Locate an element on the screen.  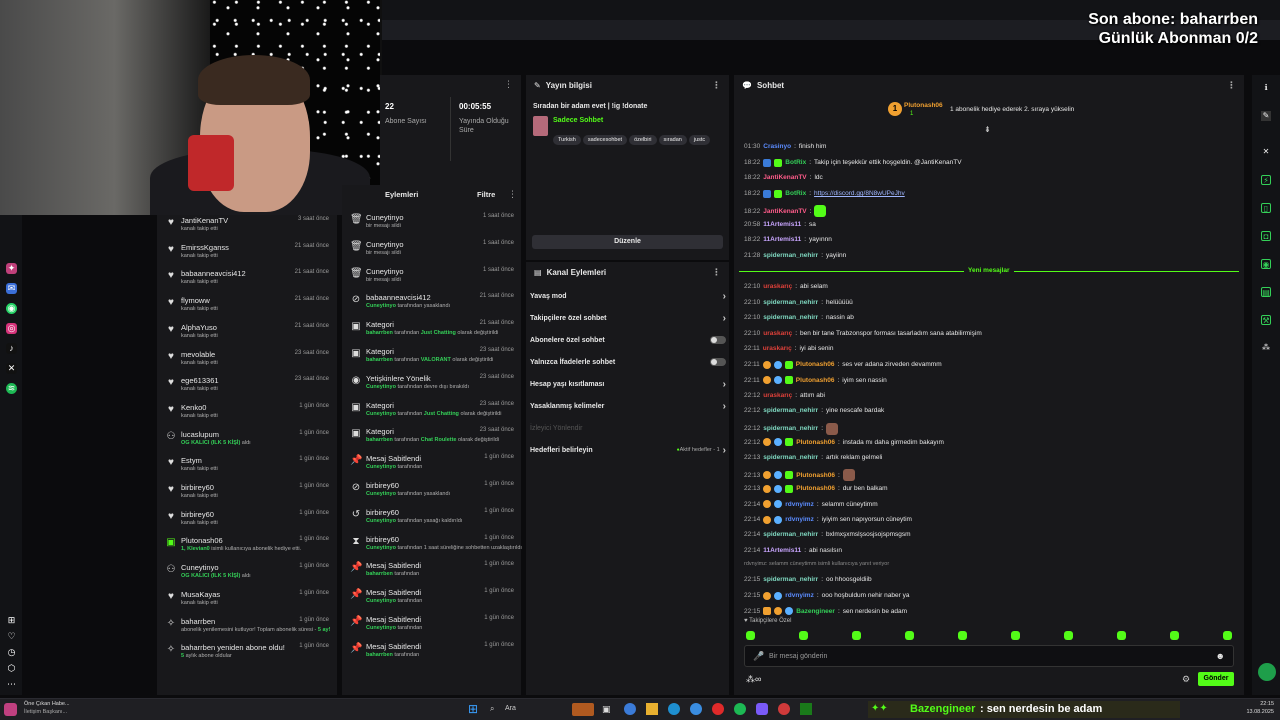
mic-icon: 🎤 is located at coordinates (758, 656).